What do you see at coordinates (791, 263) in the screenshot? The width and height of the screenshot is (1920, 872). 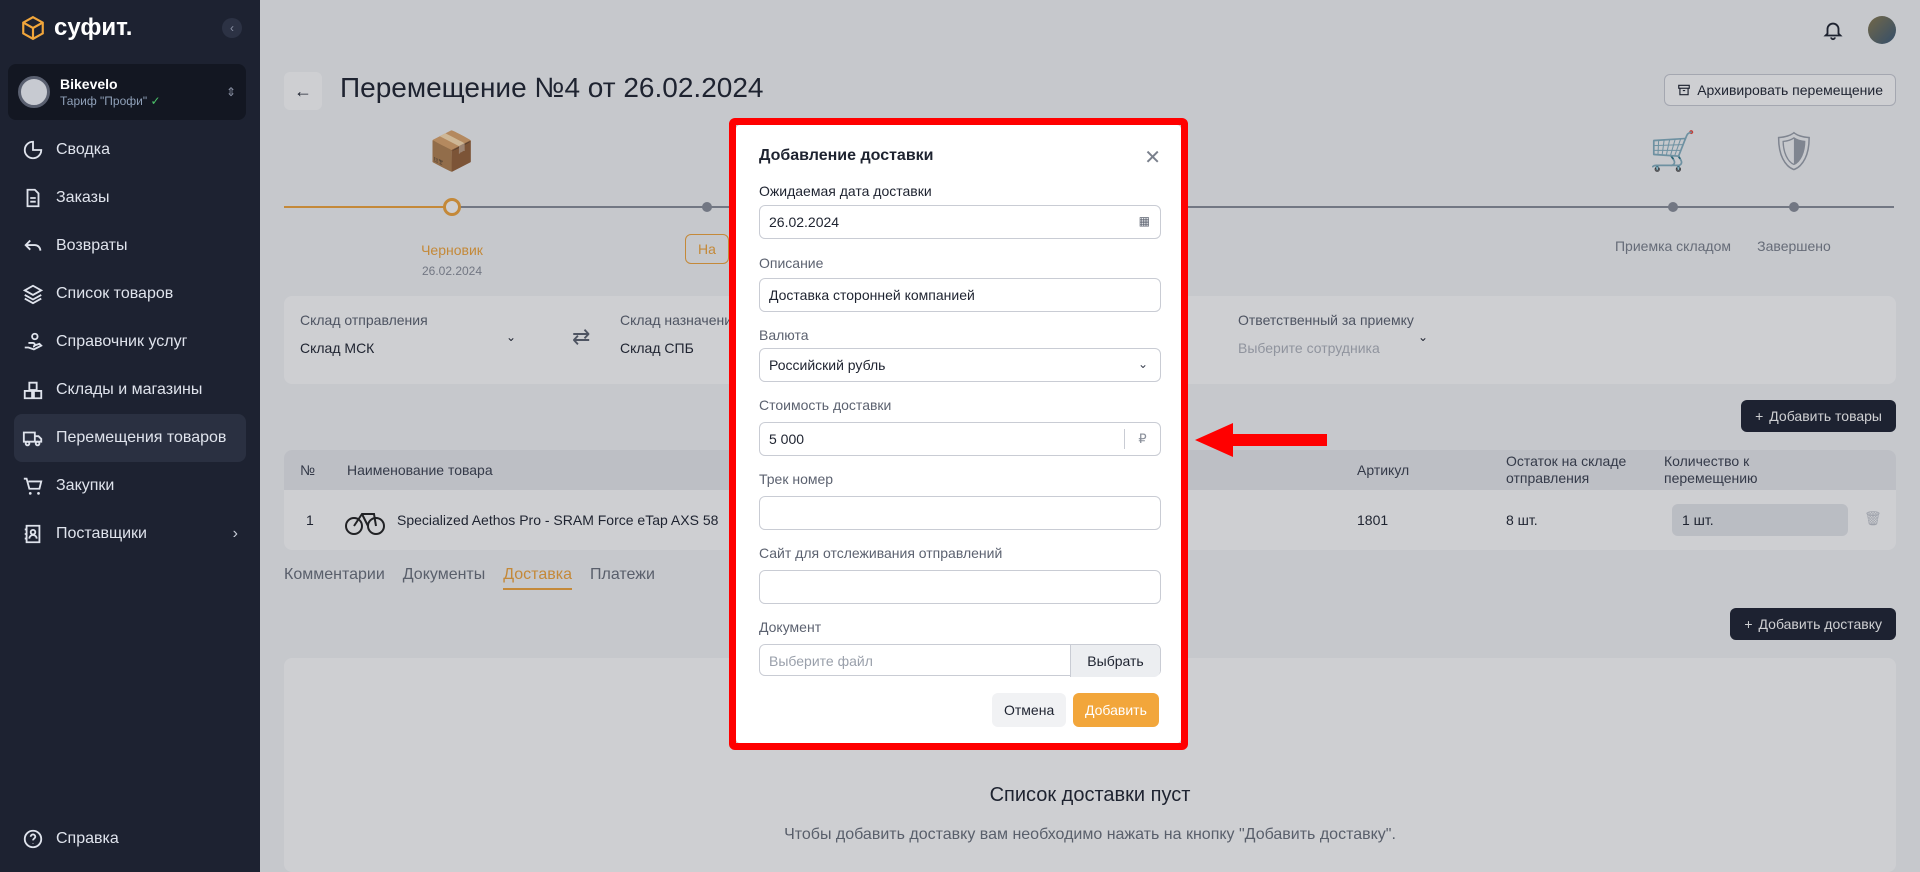 I see `description-label: Описание` at bounding box center [791, 263].